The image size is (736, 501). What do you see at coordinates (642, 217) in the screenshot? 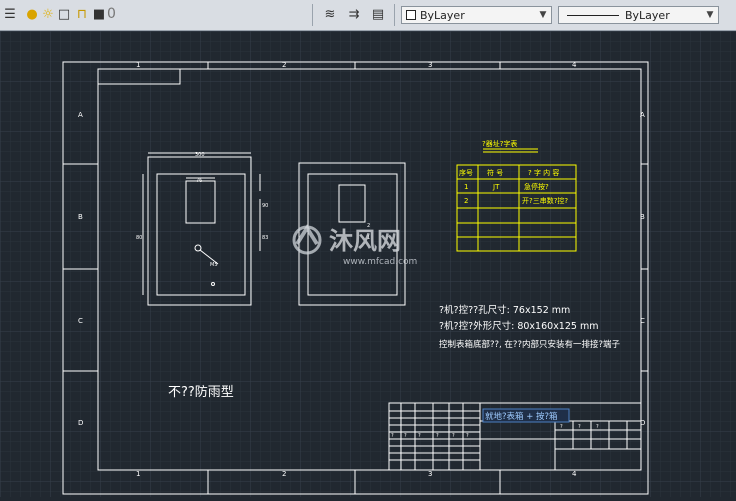
I see `frame-row-b-right: B` at bounding box center [642, 217].